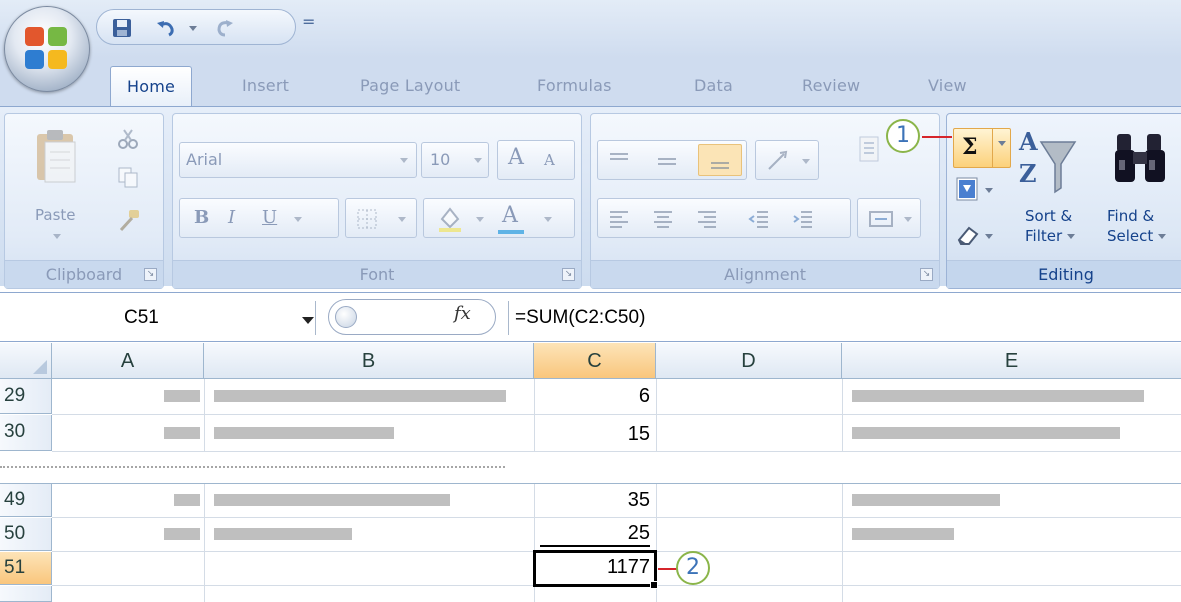 This screenshot has width=1181, height=602. Describe the element at coordinates (926, 274) in the screenshot. I see `alignment-launcher-icon: ↘` at that location.